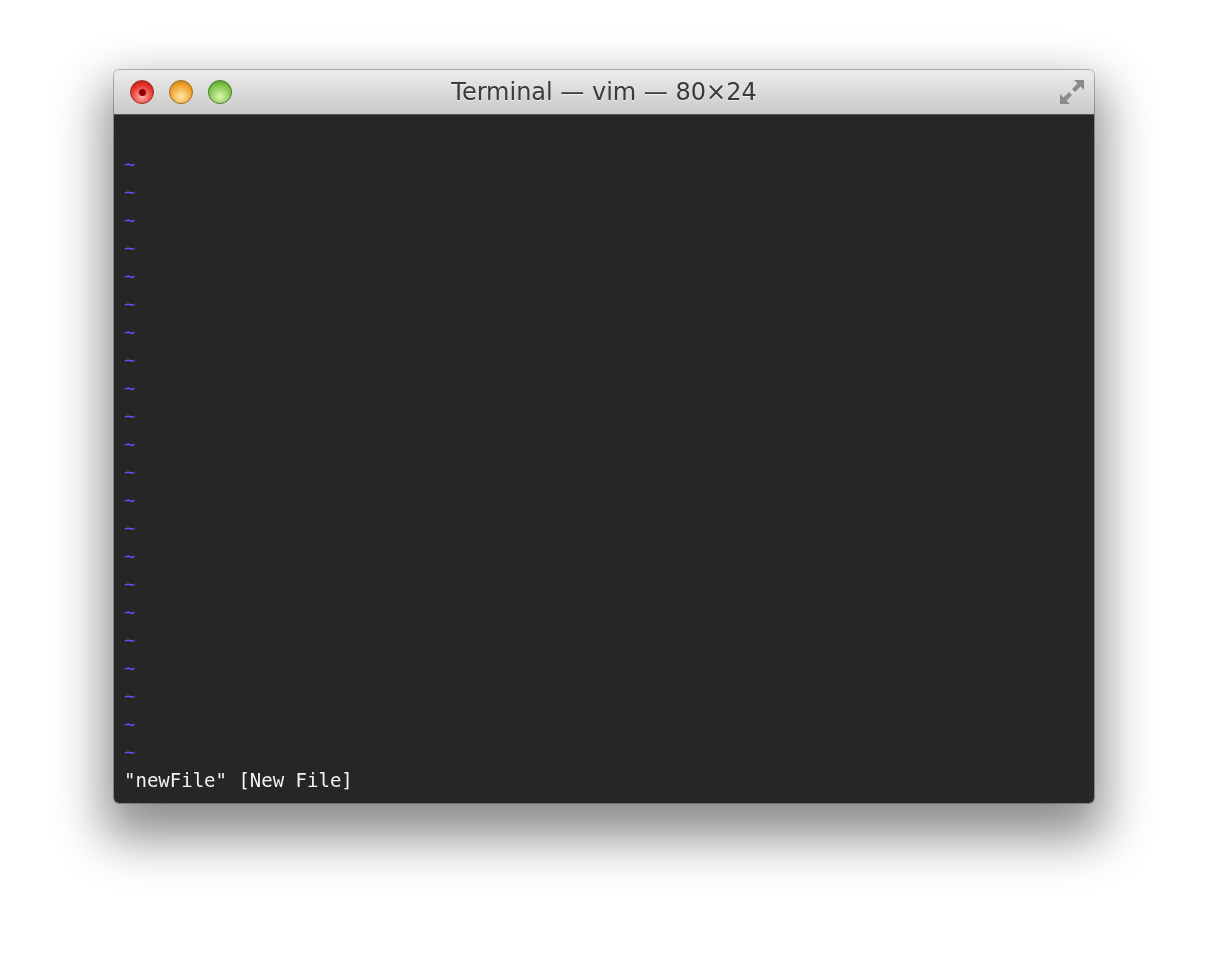  What do you see at coordinates (238, 780) in the screenshot?
I see `status-message: "newFile" [New File]` at bounding box center [238, 780].